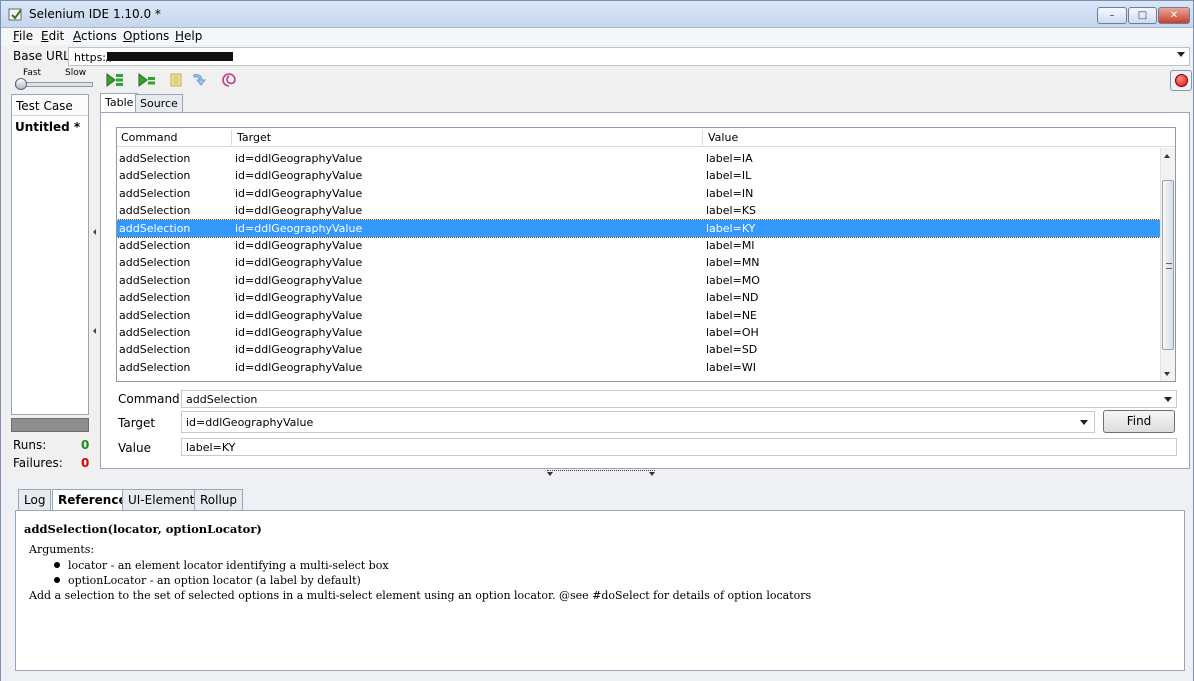 The width and height of the screenshot is (1194, 681). Describe the element at coordinates (1181, 80) in the screenshot. I see `record-button` at that location.